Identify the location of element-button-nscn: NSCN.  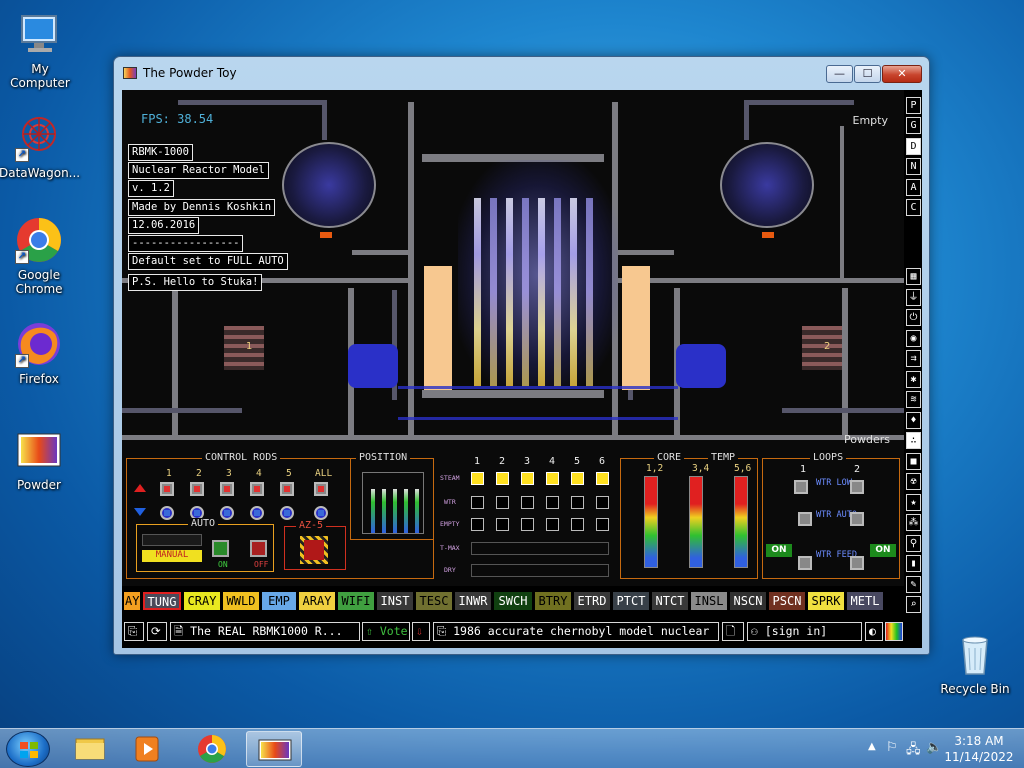
(748, 601).